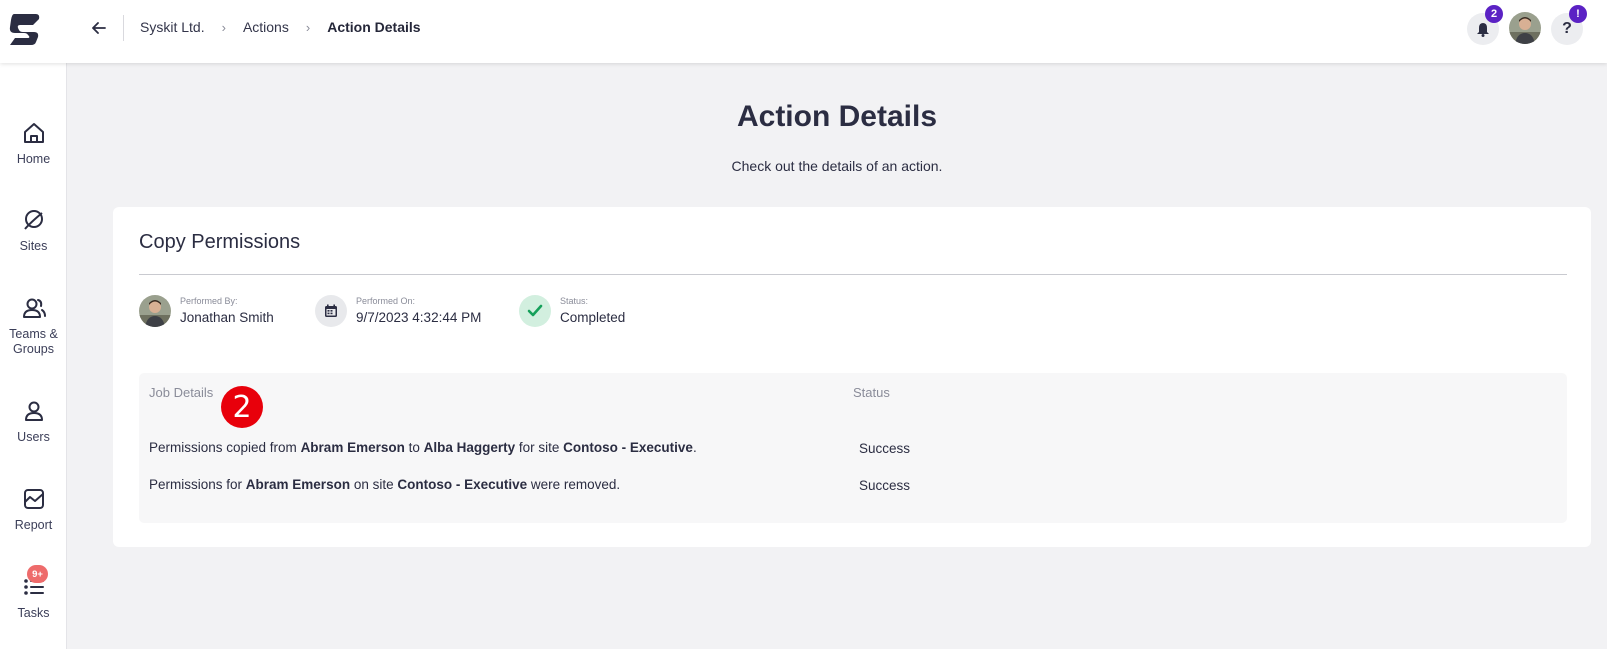  I want to click on teams-icon, so click(34, 308).